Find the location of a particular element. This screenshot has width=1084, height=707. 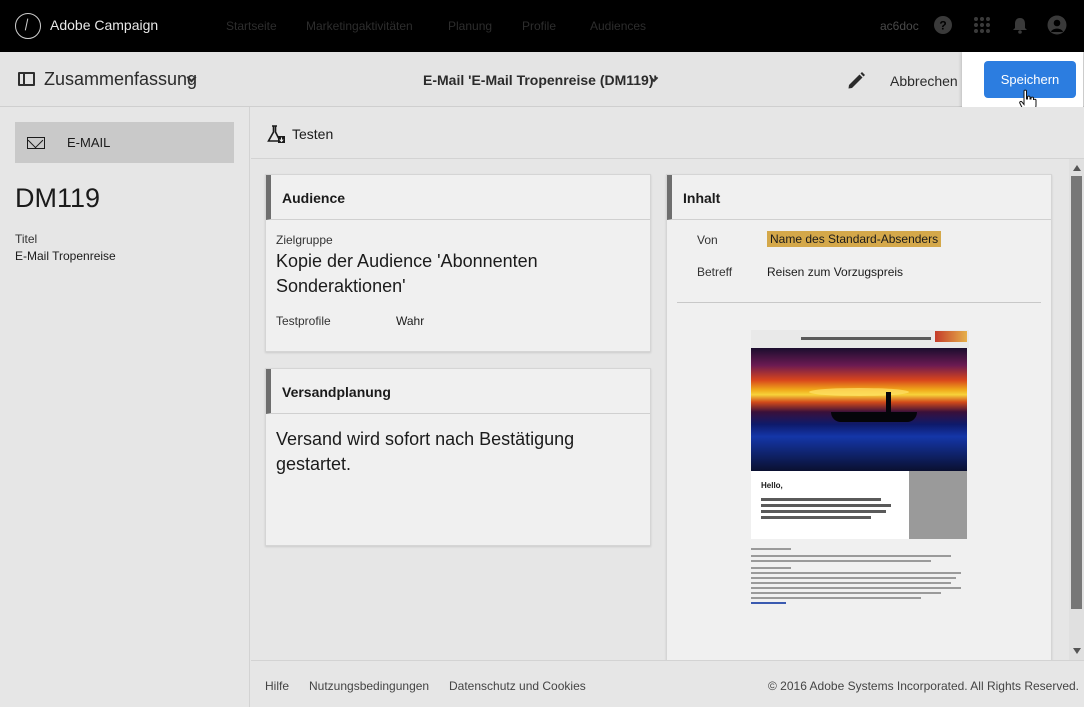

scrollbar is located at coordinates (1076, 409).